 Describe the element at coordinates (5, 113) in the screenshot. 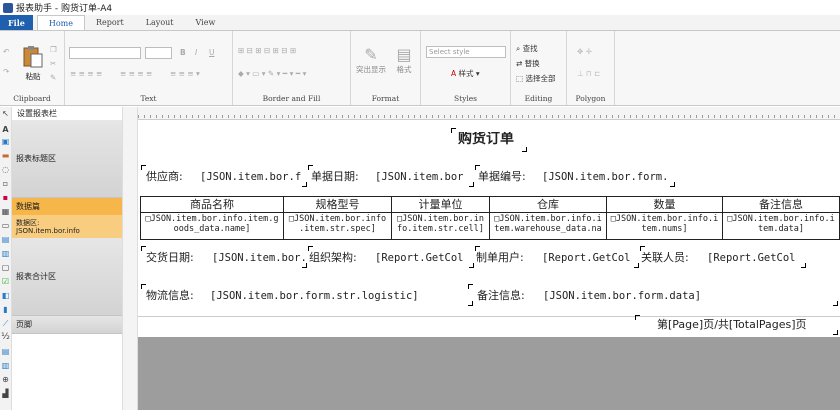

I see `pointer-tool-icon: ↖` at that location.